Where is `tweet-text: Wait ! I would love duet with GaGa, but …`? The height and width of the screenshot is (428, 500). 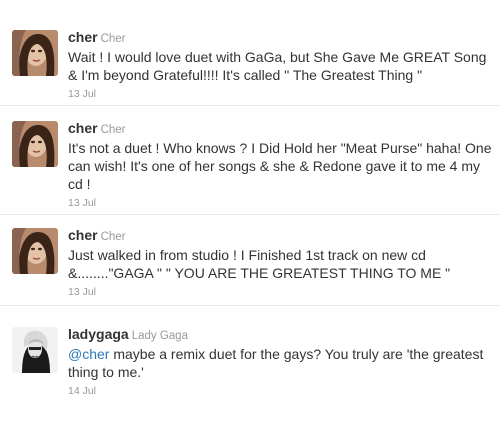
tweet-text: Wait ! I would love duet with GaGa, but … is located at coordinates (277, 66).